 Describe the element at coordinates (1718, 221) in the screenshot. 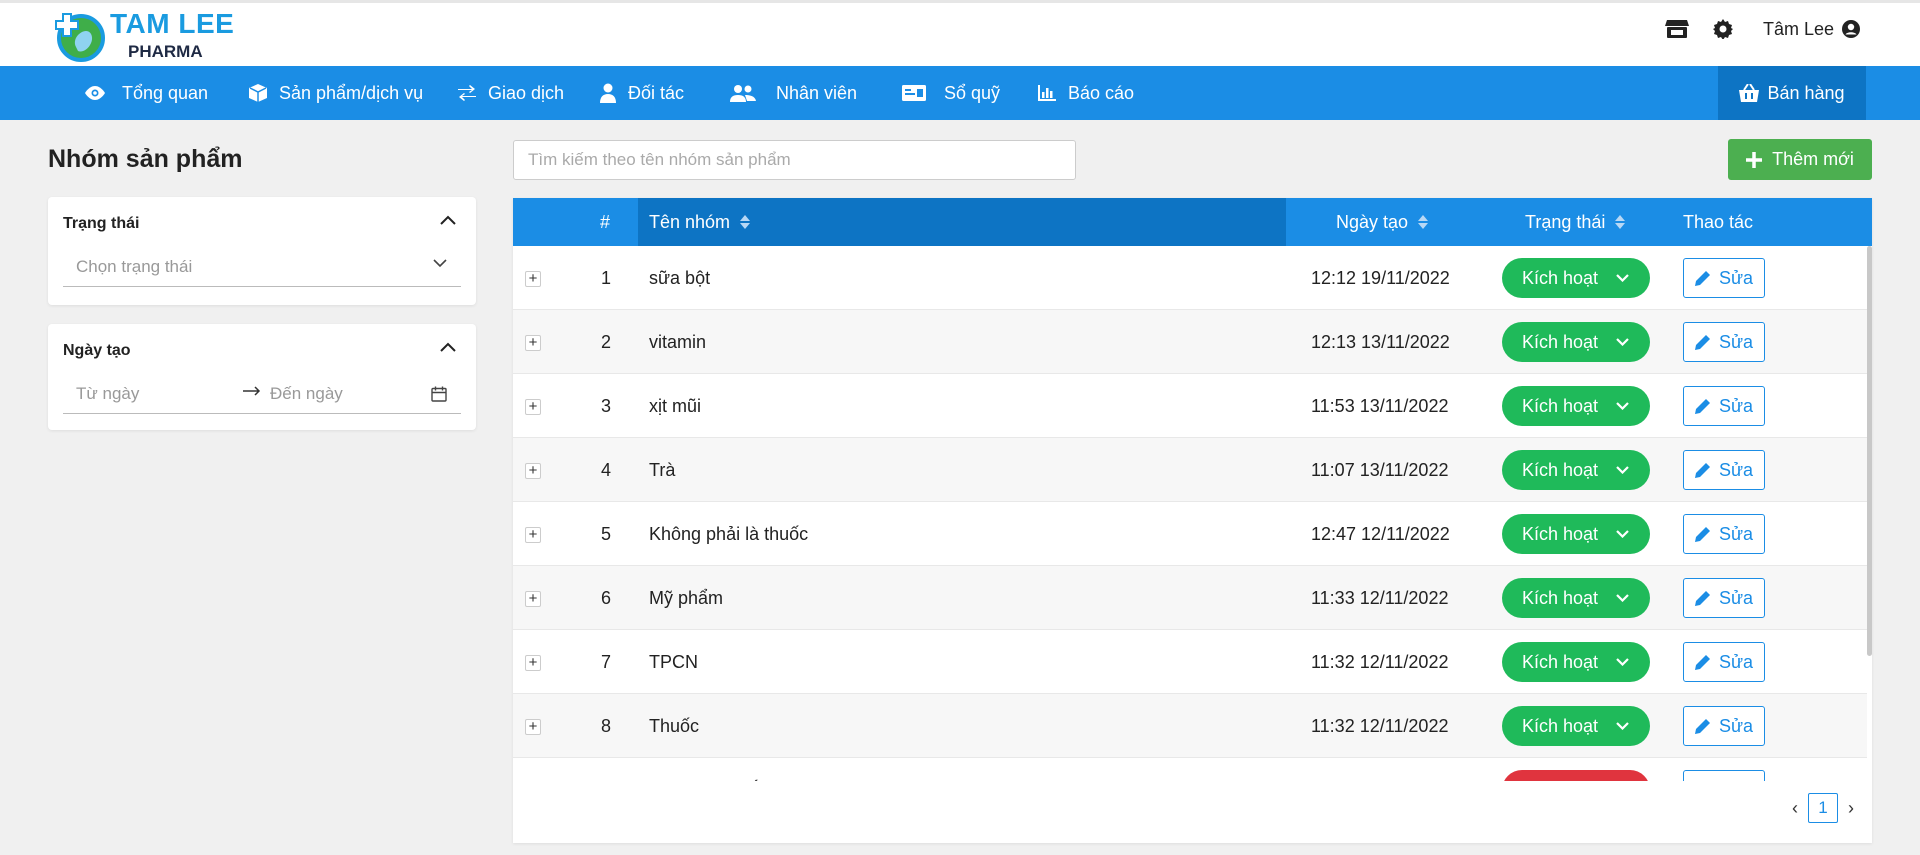

I see `header-actions: Thao tác` at that location.